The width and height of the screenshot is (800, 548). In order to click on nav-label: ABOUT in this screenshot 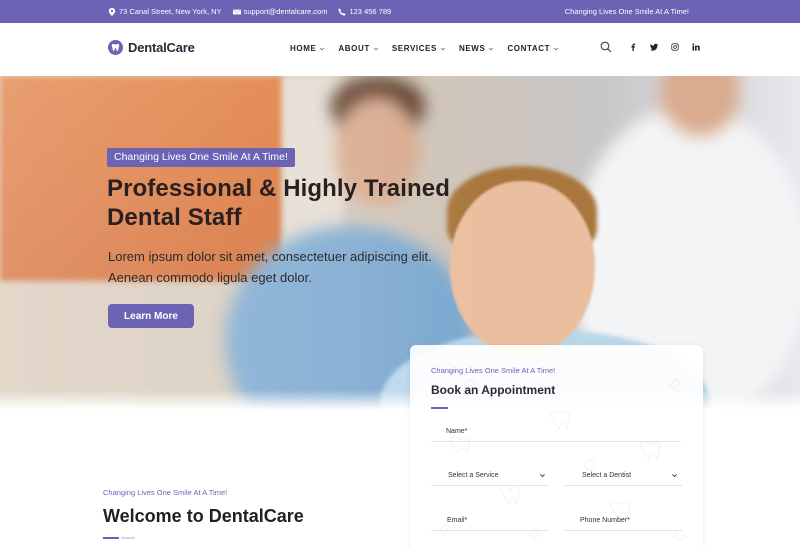, I will do `click(354, 48)`.